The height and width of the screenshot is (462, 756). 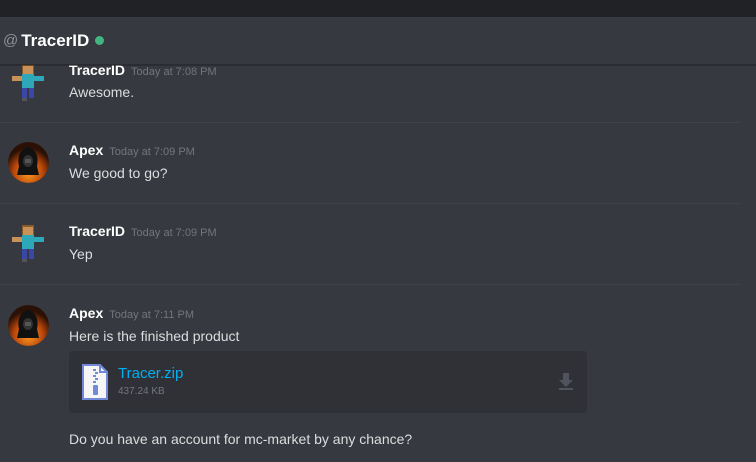 I want to click on zip-file-icon, so click(x=95, y=382).